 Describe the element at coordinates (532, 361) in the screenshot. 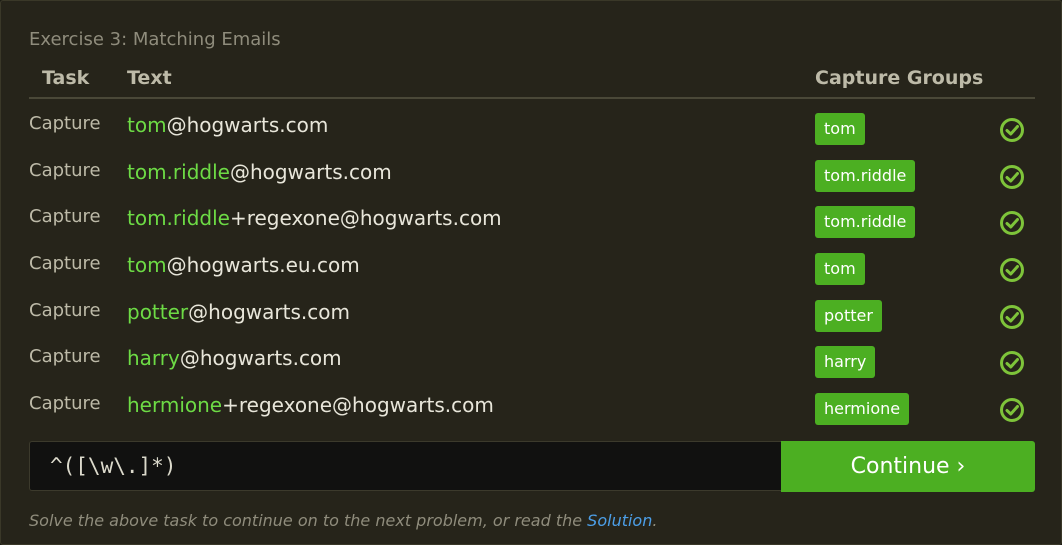

I see `table-row: Capture harry@hogwarts.com harry` at that location.